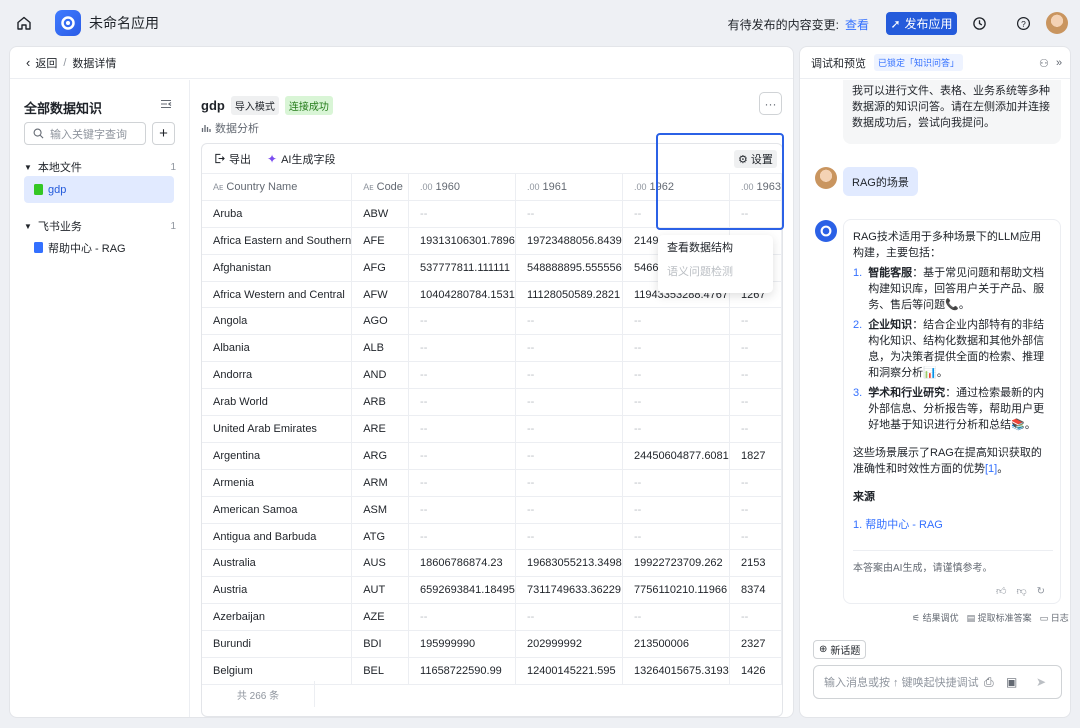 This screenshot has height=728, width=1080. What do you see at coordinates (492, 375) in the screenshot?
I see `table-row: Andorra AND -- -- -- --` at bounding box center [492, 375].